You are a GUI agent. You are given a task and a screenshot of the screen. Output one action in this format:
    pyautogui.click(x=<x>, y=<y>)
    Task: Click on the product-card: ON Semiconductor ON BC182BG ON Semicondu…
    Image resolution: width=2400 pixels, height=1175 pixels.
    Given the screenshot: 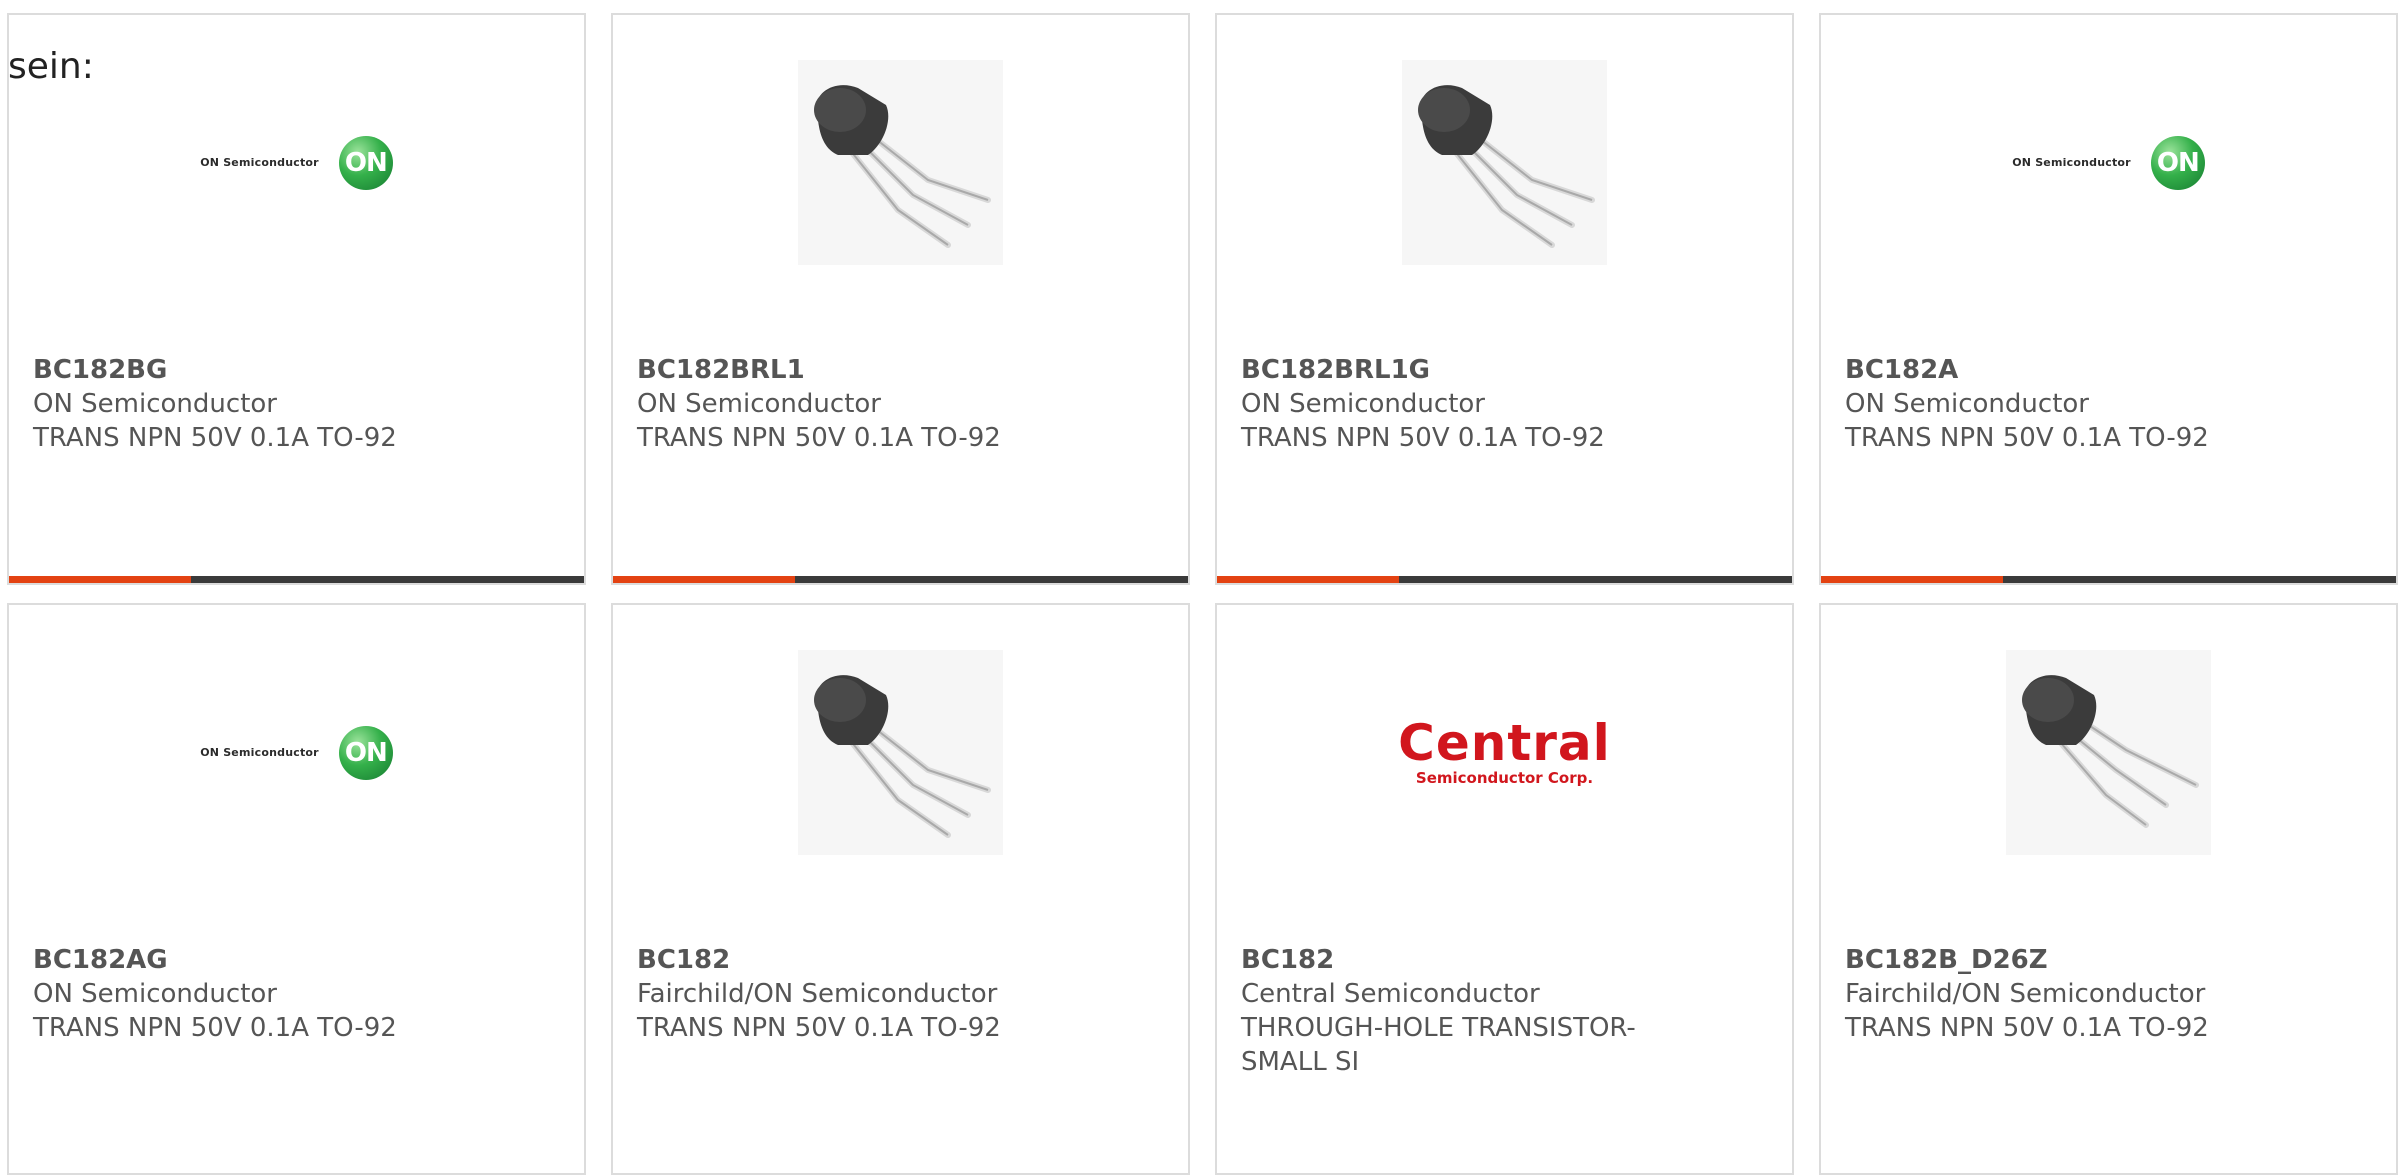 What is the action you would take?
    pyautogui.click(x=296, y=299)
    